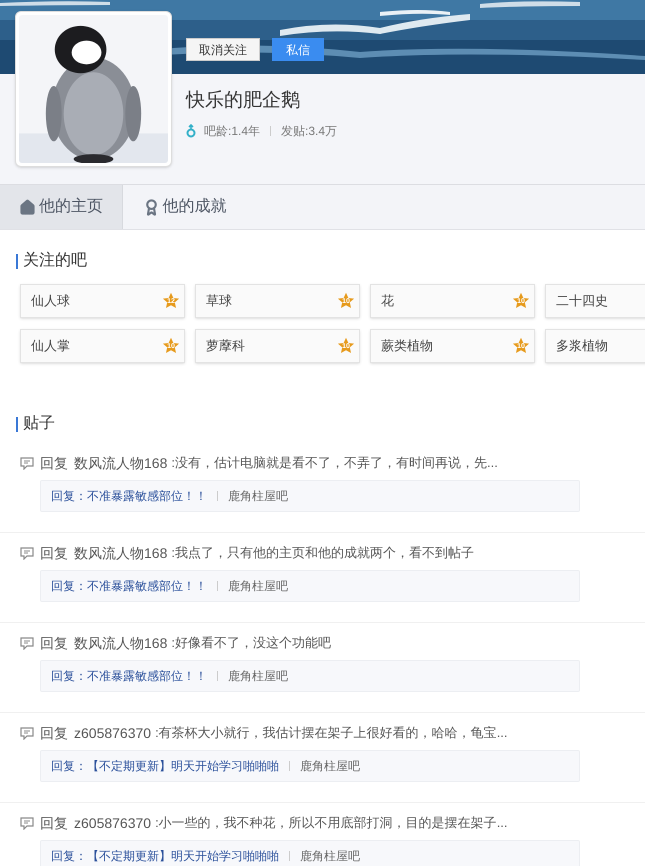 The height and width of the screenshot is (866, 645). Describe the element at coordinates (243, 101) in the screenshot. I see `user-name: 快乐的肥企鹅` at that location.